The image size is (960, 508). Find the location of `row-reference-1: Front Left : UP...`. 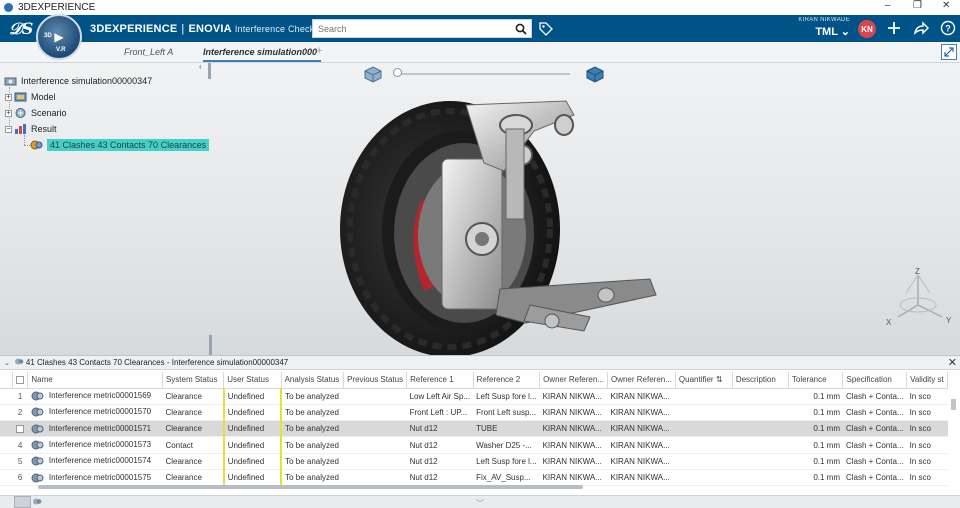

row-reference-1: Front Left : UP... is located at coordinates (440, 413).